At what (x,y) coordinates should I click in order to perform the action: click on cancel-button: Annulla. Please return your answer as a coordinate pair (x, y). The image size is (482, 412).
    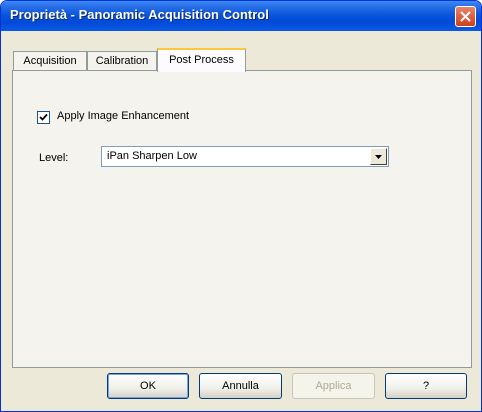
    Looking at the image, I should click on (240, 386).